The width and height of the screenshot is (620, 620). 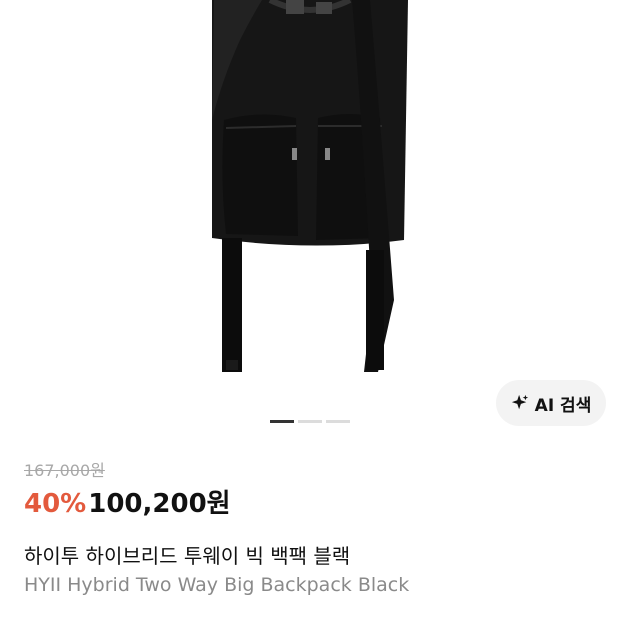 What do you see at coordinates (217, 585) in the screenshot?
I see `product-title-en: HYII Hybrid Two Way Big Backpack Black` at bounding box center [217, 585].